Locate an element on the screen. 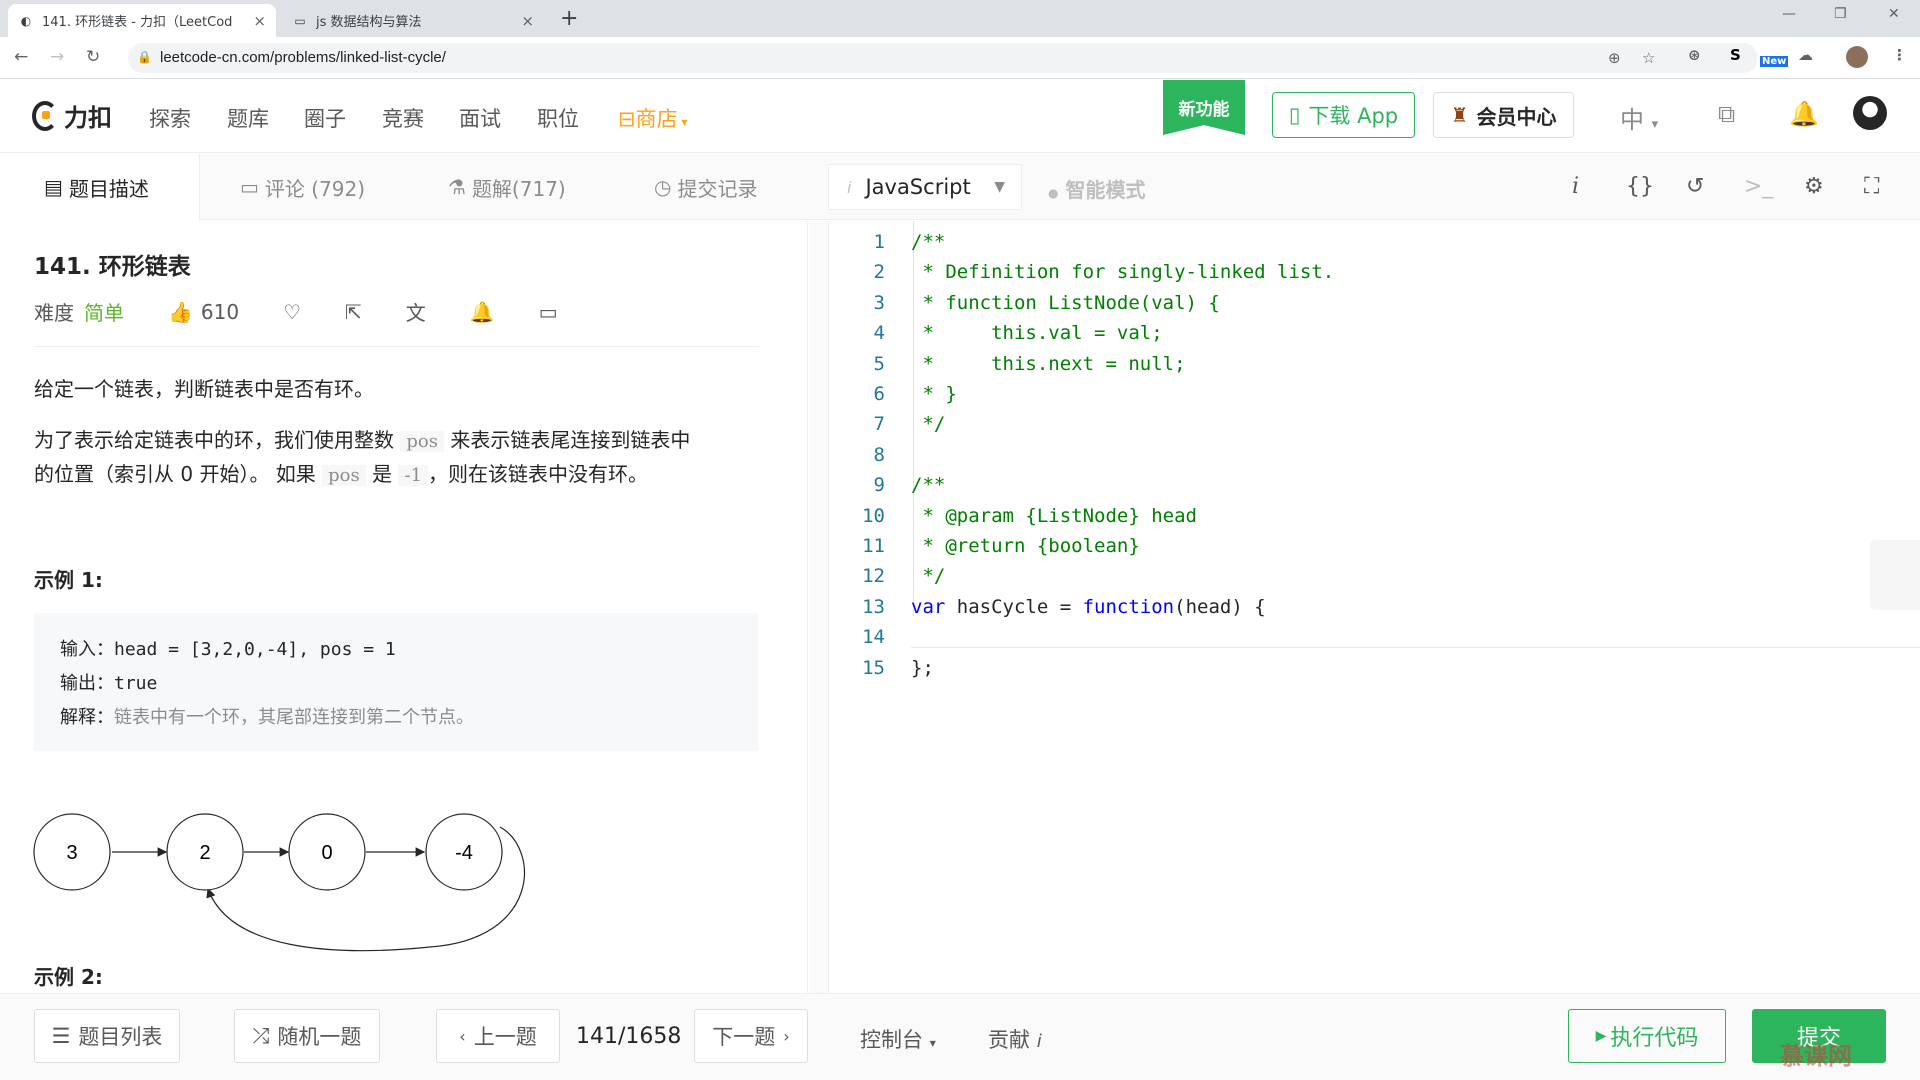  line-number: 15 is located at coordinates (873, 667).